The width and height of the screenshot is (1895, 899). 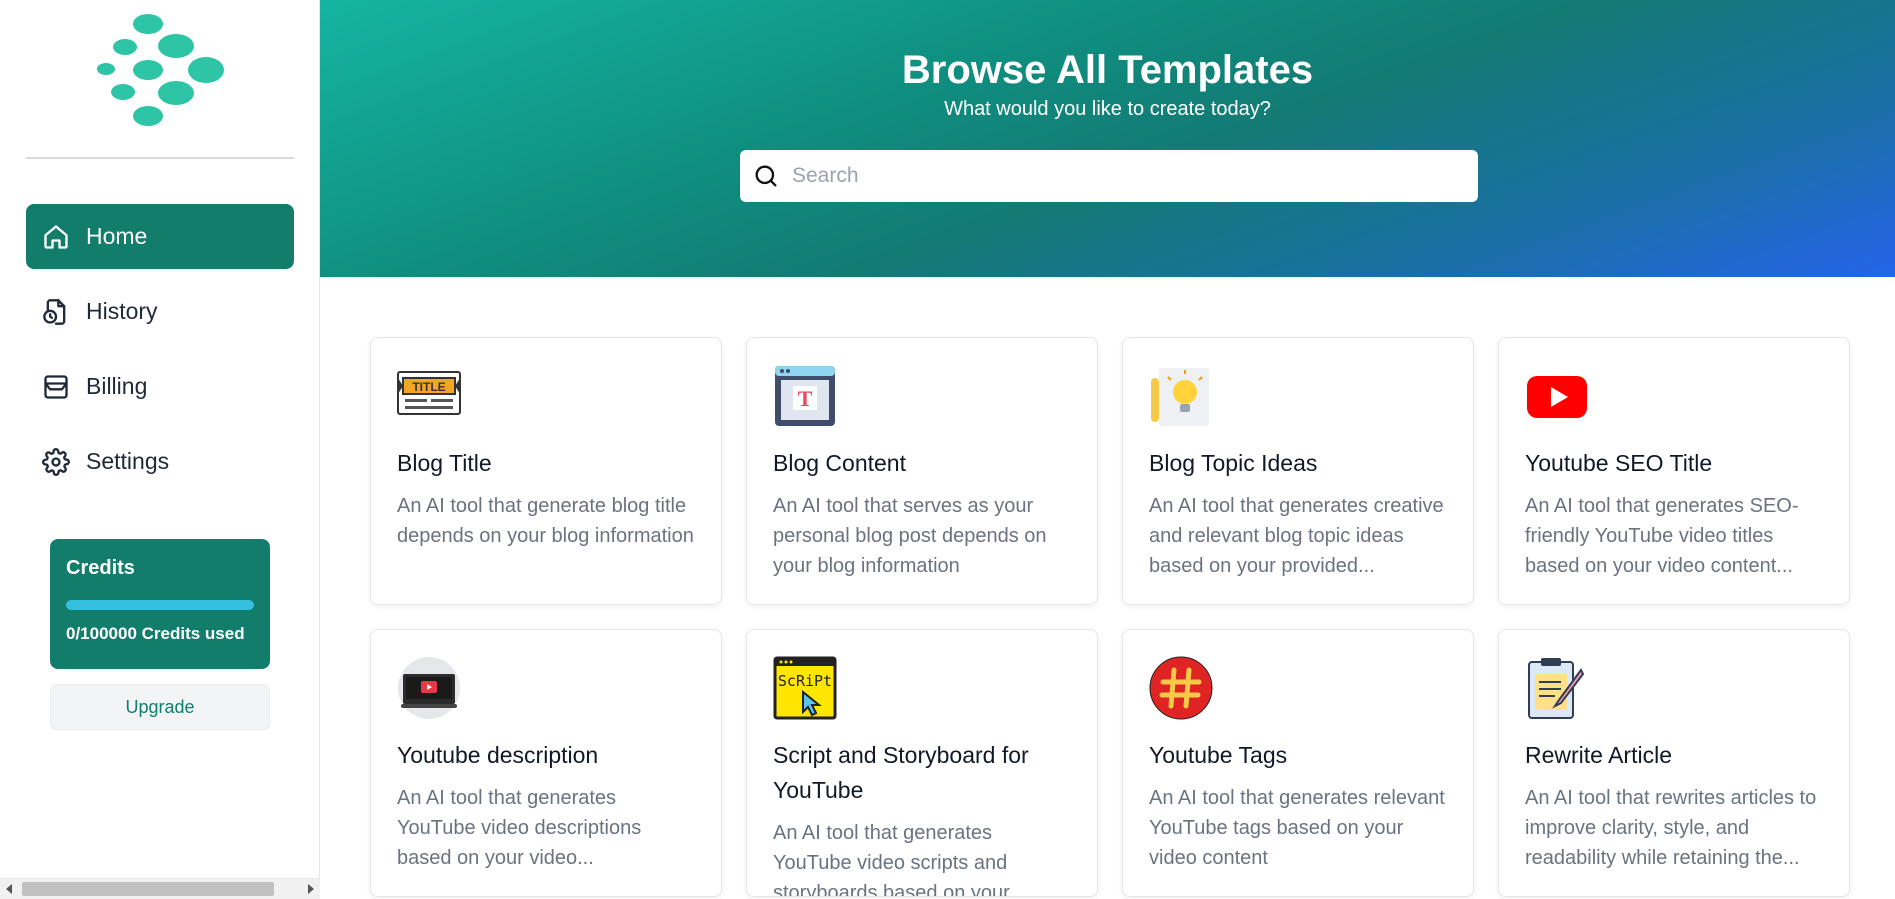 I want to click on home-icon, so click(x=56, y=237).